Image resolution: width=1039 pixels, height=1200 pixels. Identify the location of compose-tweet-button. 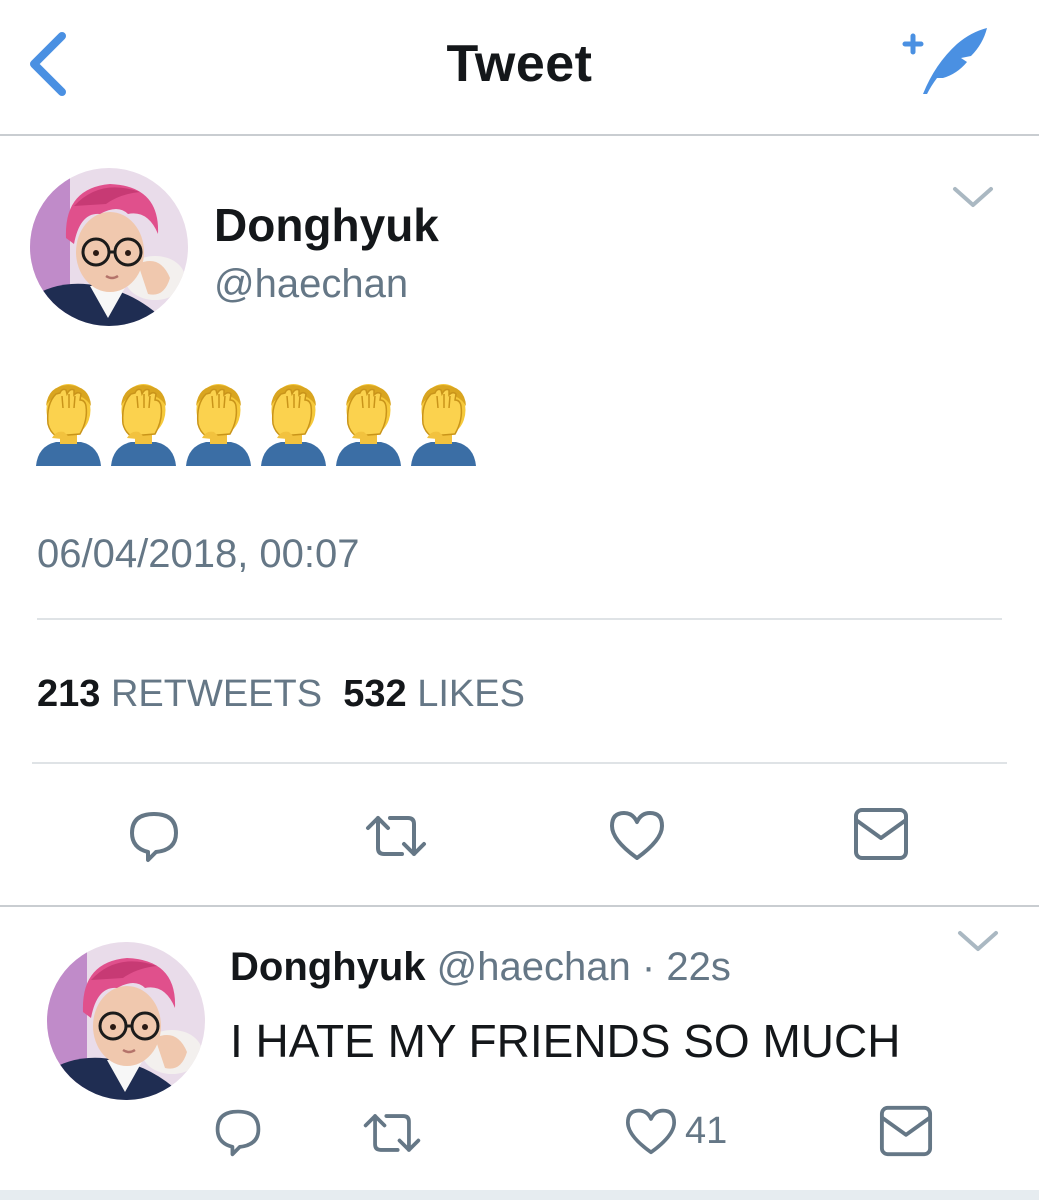
(945, 63).